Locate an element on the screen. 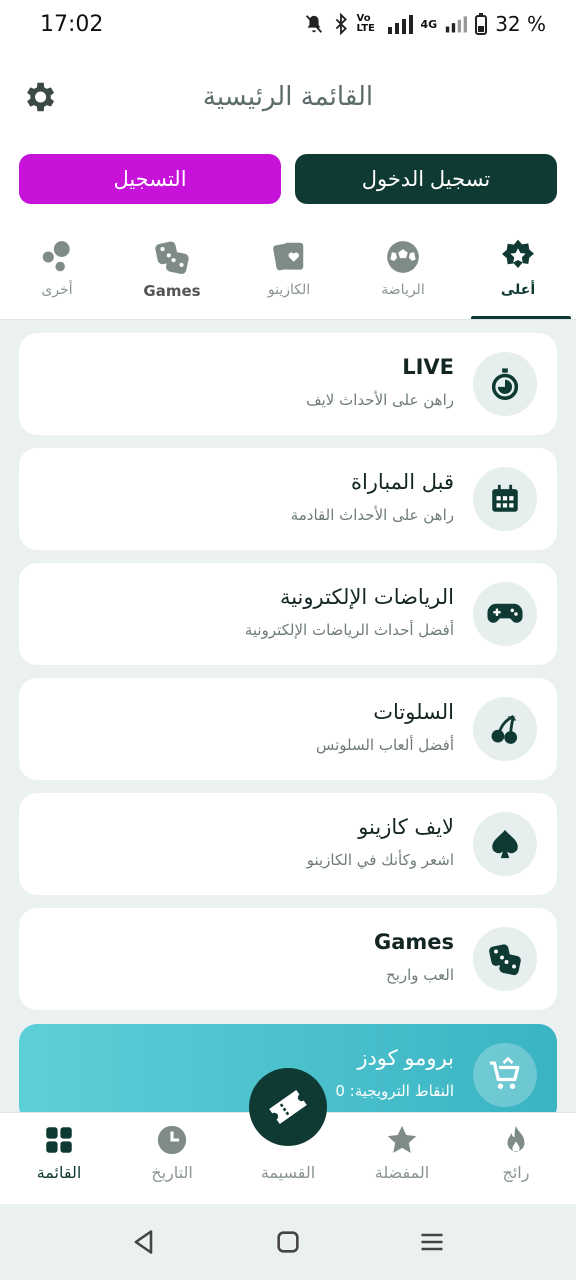  nav-favorites: المفضلة is located at coordinates (402, 1152).